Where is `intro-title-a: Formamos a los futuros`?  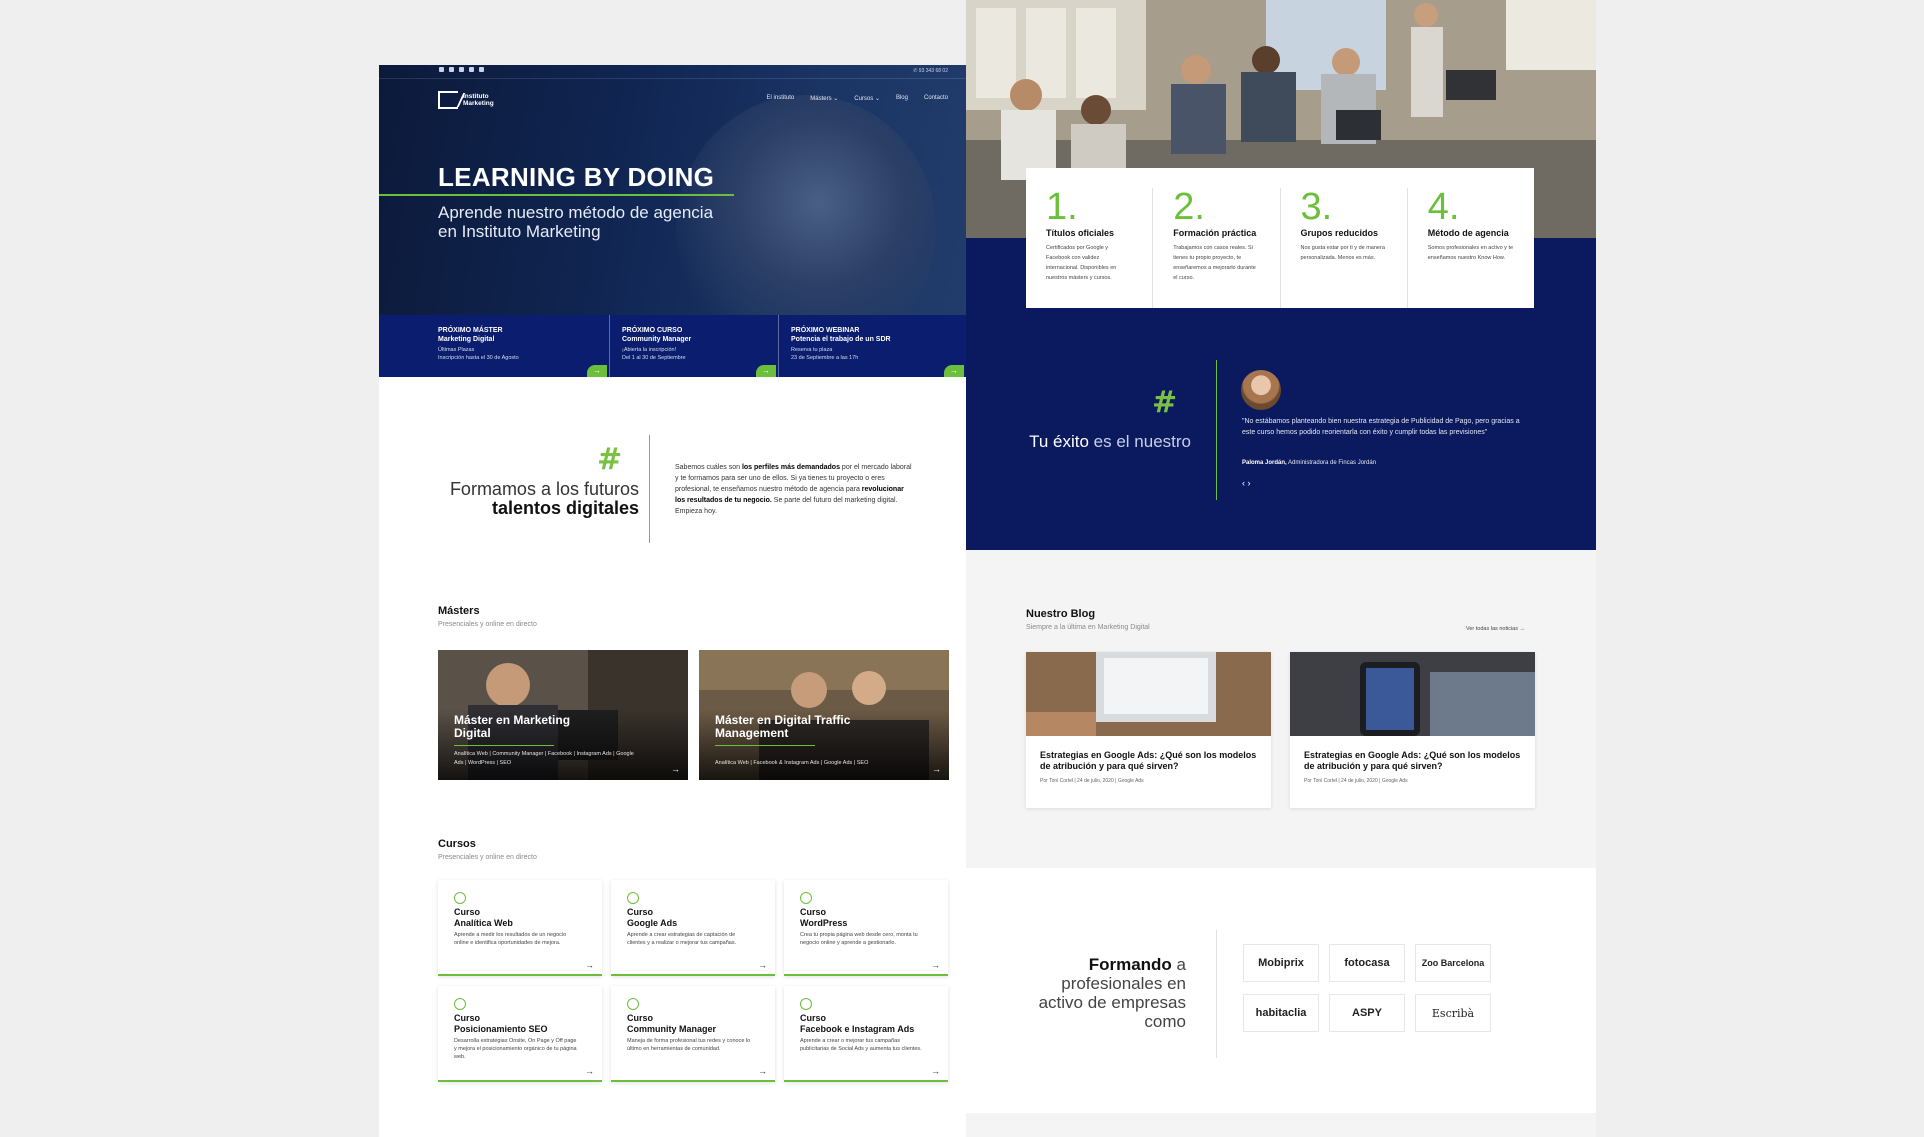 intro-title-a: Formamos a los futuros is located at coordinates (544, 489).